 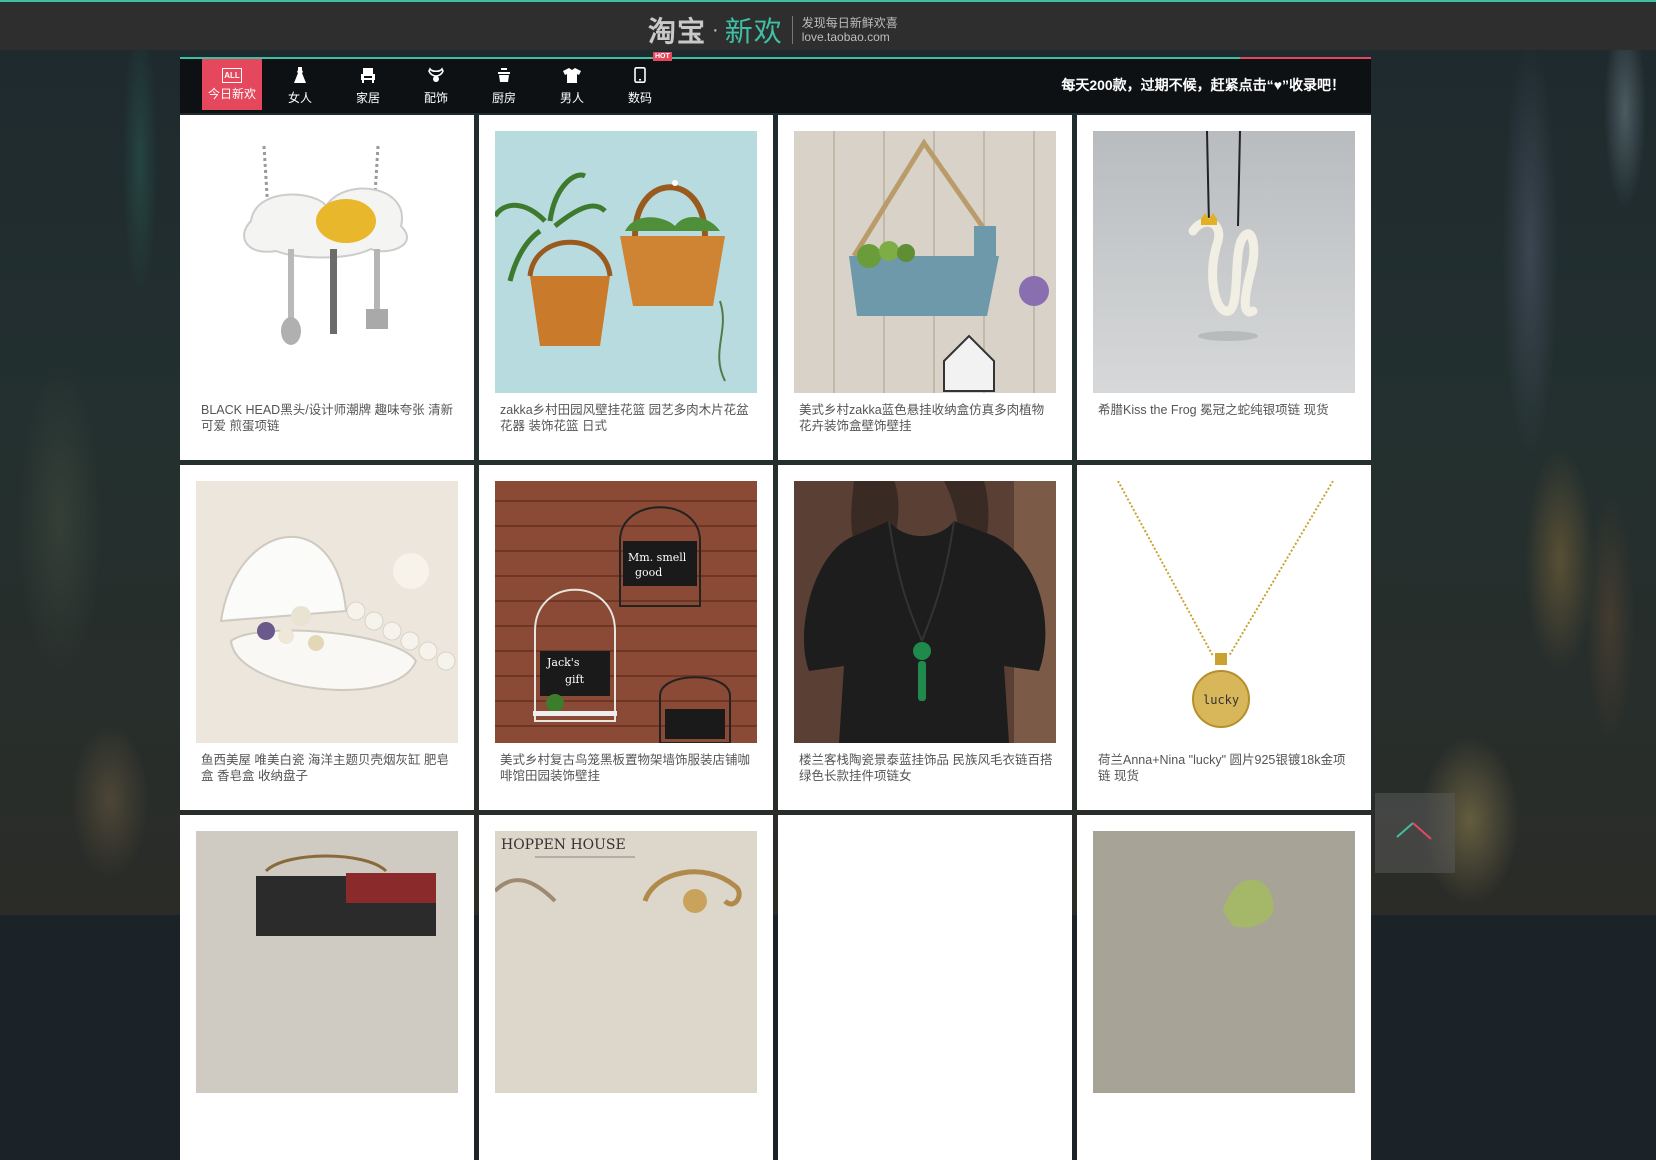 What do you see at coordinates (572, 77) in the screenshot?
I see `shirt-icon` at bounding box center [572, 77].